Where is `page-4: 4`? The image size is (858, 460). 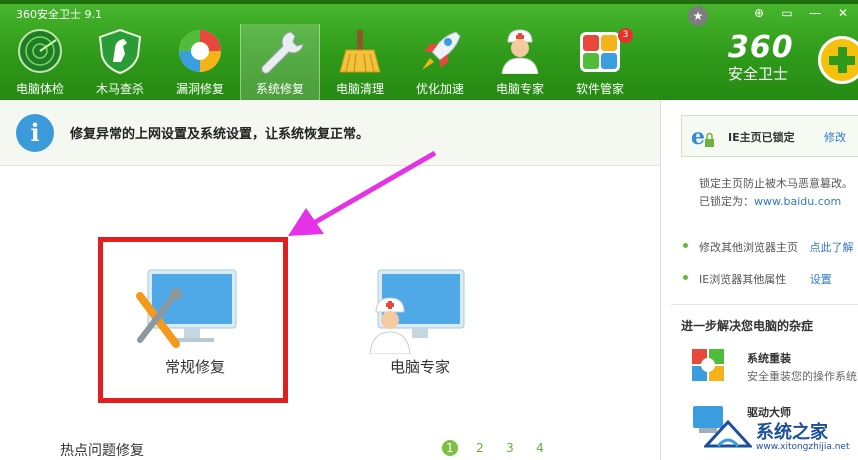 page-4: 4 is located at coordinates (540, 448).